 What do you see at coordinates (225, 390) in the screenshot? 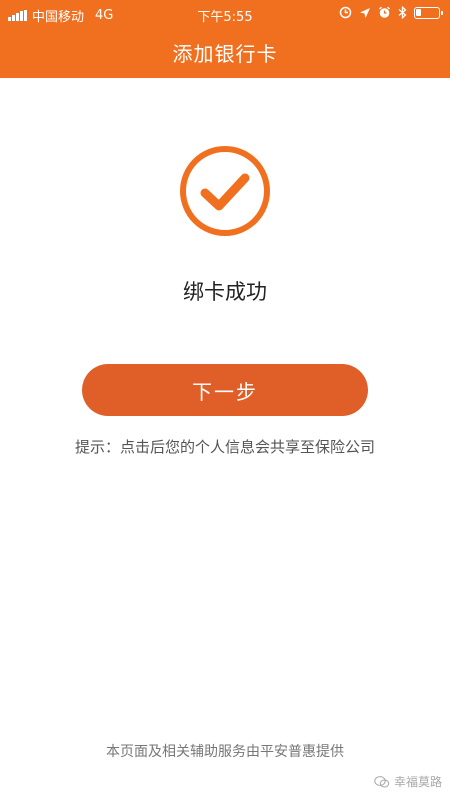
I see `next-button: 下一步` at bounding box center [225, 390].